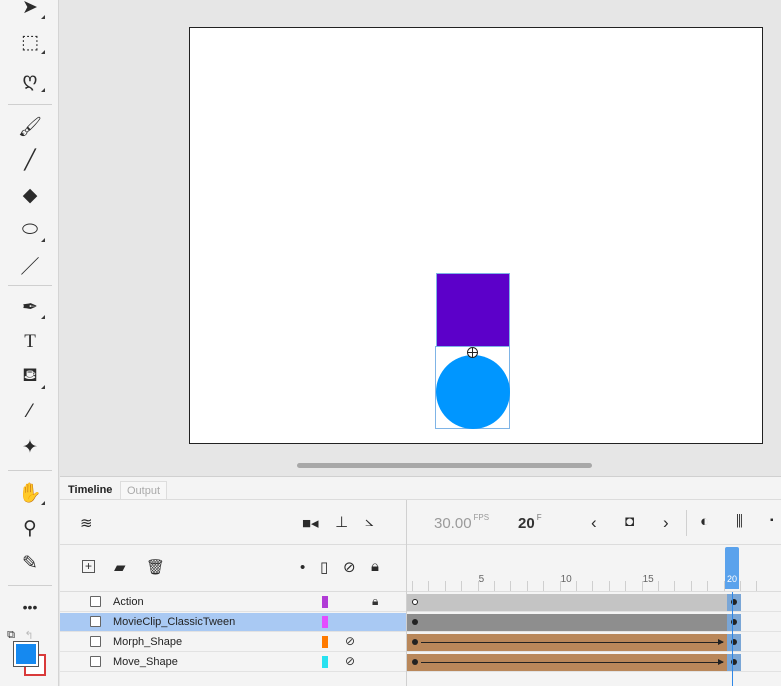  I want to click on onion-skin-icon: ◐, so click(704, 521).